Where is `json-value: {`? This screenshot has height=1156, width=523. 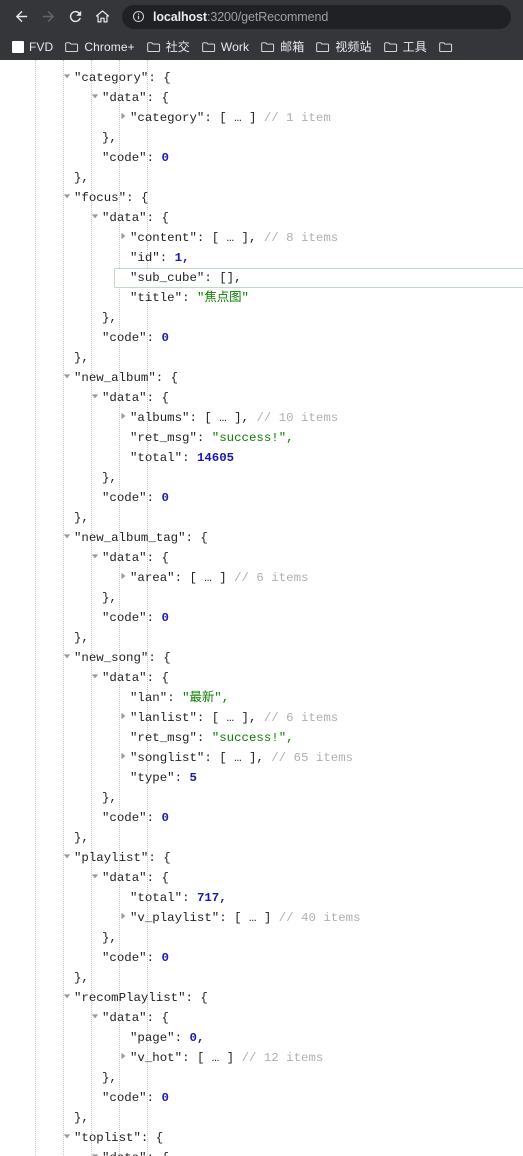 json-value: { is located at coordinates (204, 998).